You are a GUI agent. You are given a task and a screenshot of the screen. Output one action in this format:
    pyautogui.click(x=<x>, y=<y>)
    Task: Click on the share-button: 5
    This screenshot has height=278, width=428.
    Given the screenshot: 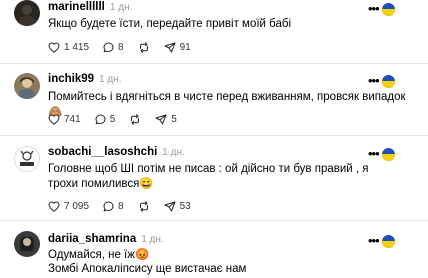 What is the action you would take?
    pyautogui.click(x=166, y=119)
    